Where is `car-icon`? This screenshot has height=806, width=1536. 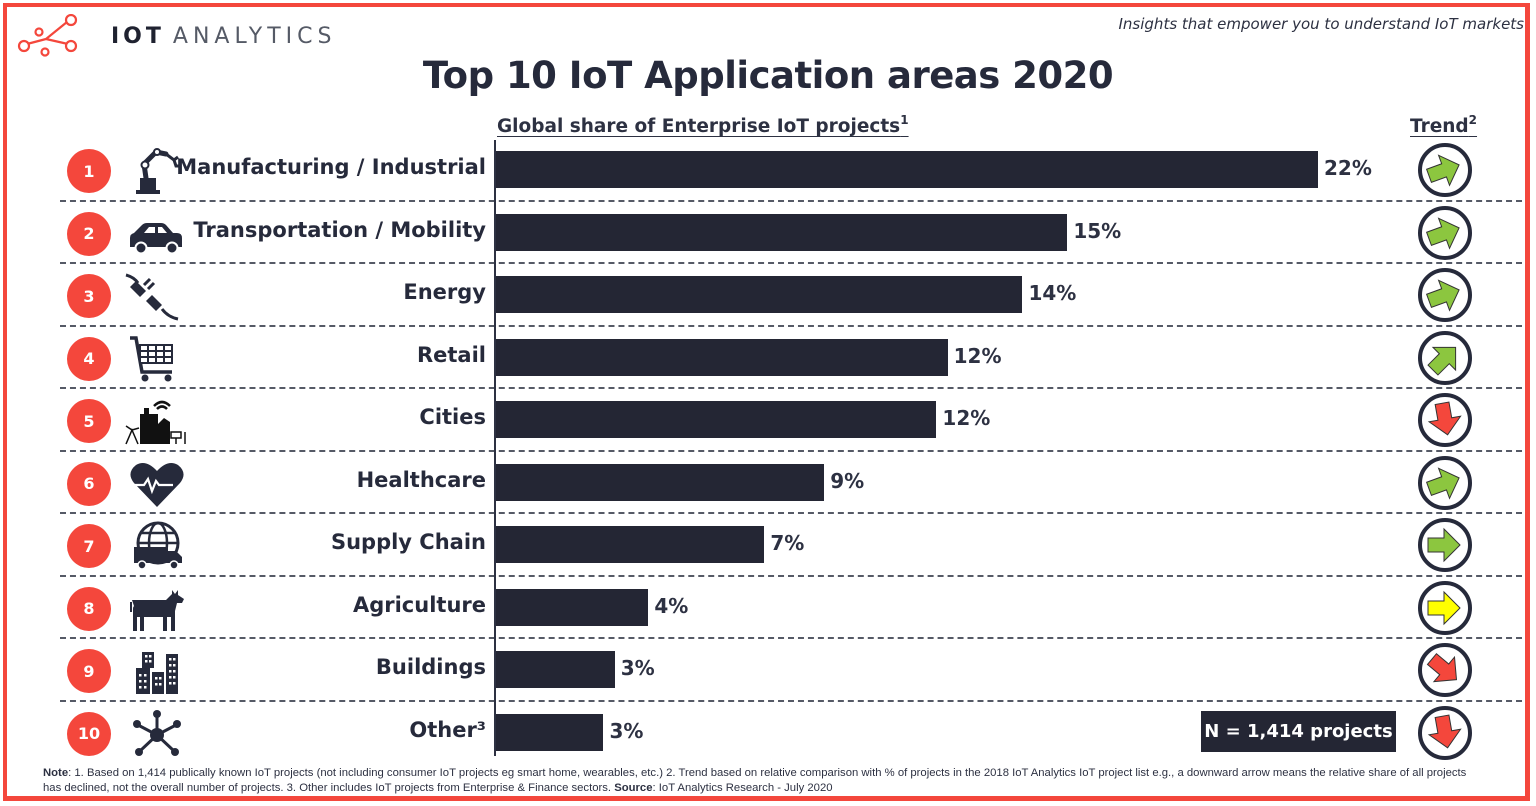 car-icon is located at coordinates (157, 233).